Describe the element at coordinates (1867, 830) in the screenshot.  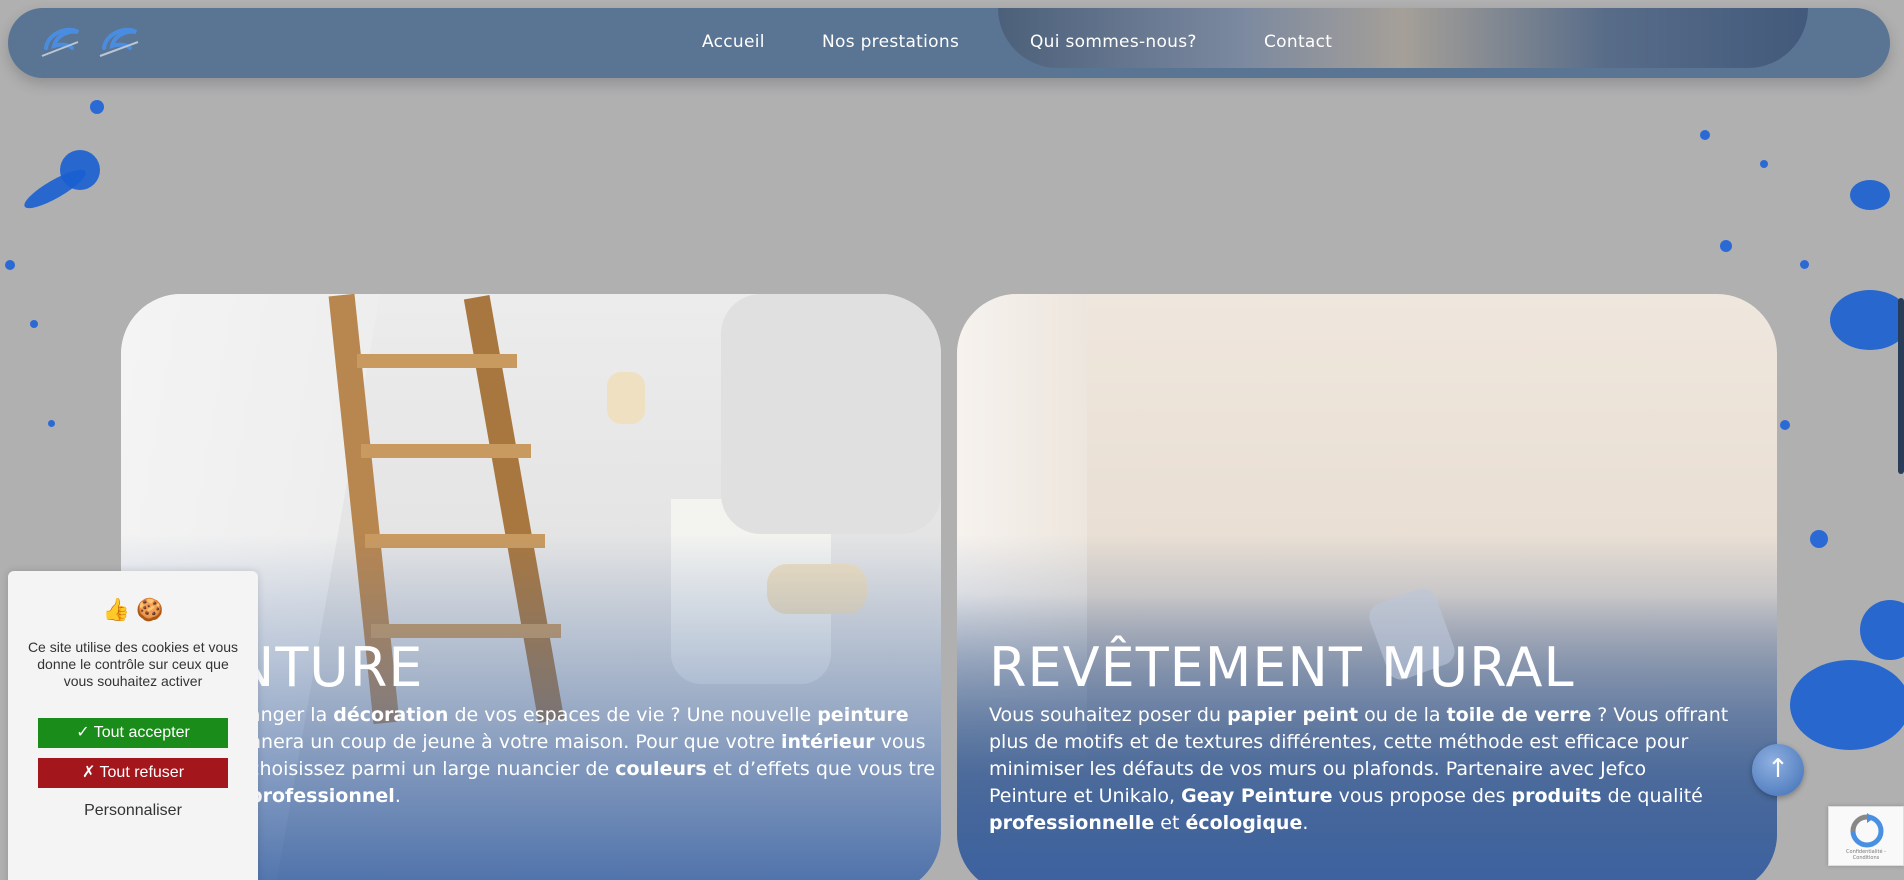
I see `recaptcha-icon` at that location.